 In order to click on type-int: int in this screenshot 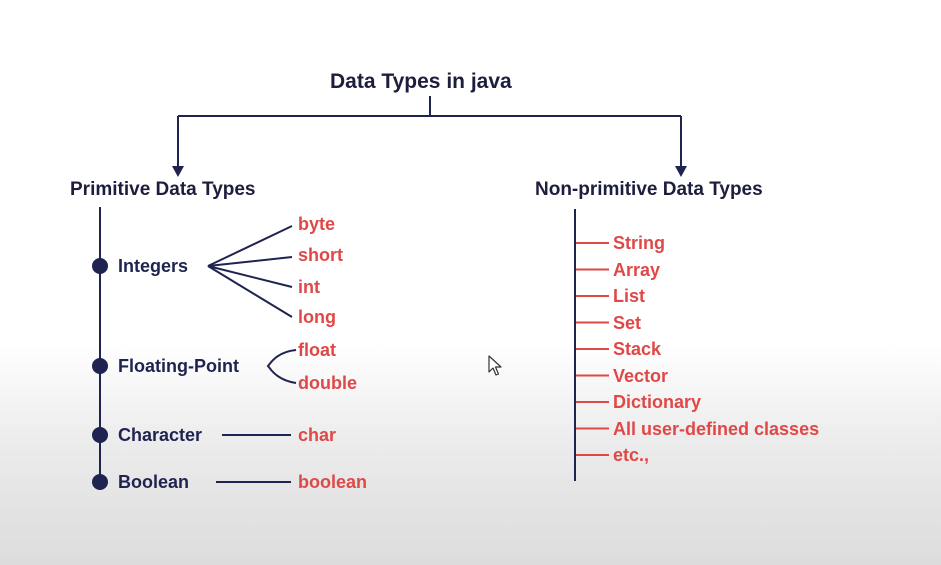, I will do `click(309, 287)`.